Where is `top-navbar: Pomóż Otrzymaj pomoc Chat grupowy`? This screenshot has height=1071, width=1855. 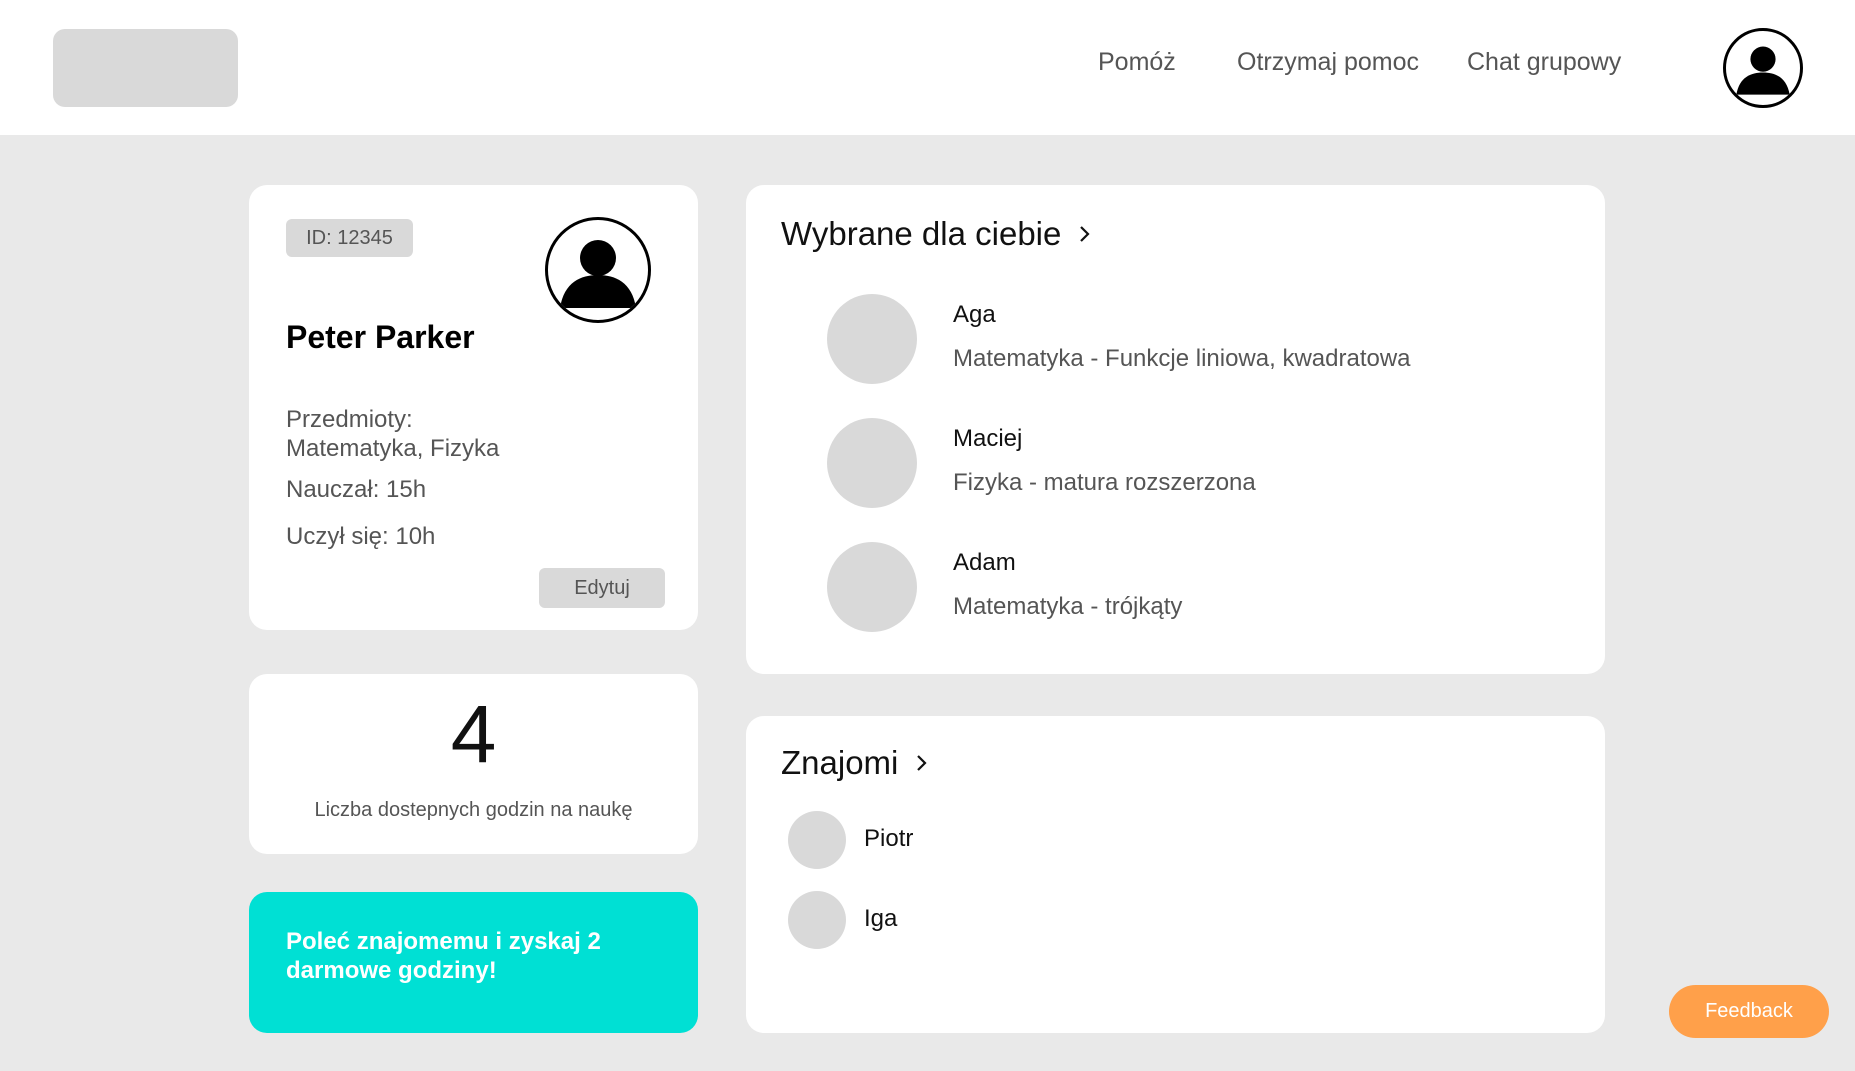
top-navbar: Pomóż Otrzymaj pomoc Chat grupowy is located at coordinates (927, 67).